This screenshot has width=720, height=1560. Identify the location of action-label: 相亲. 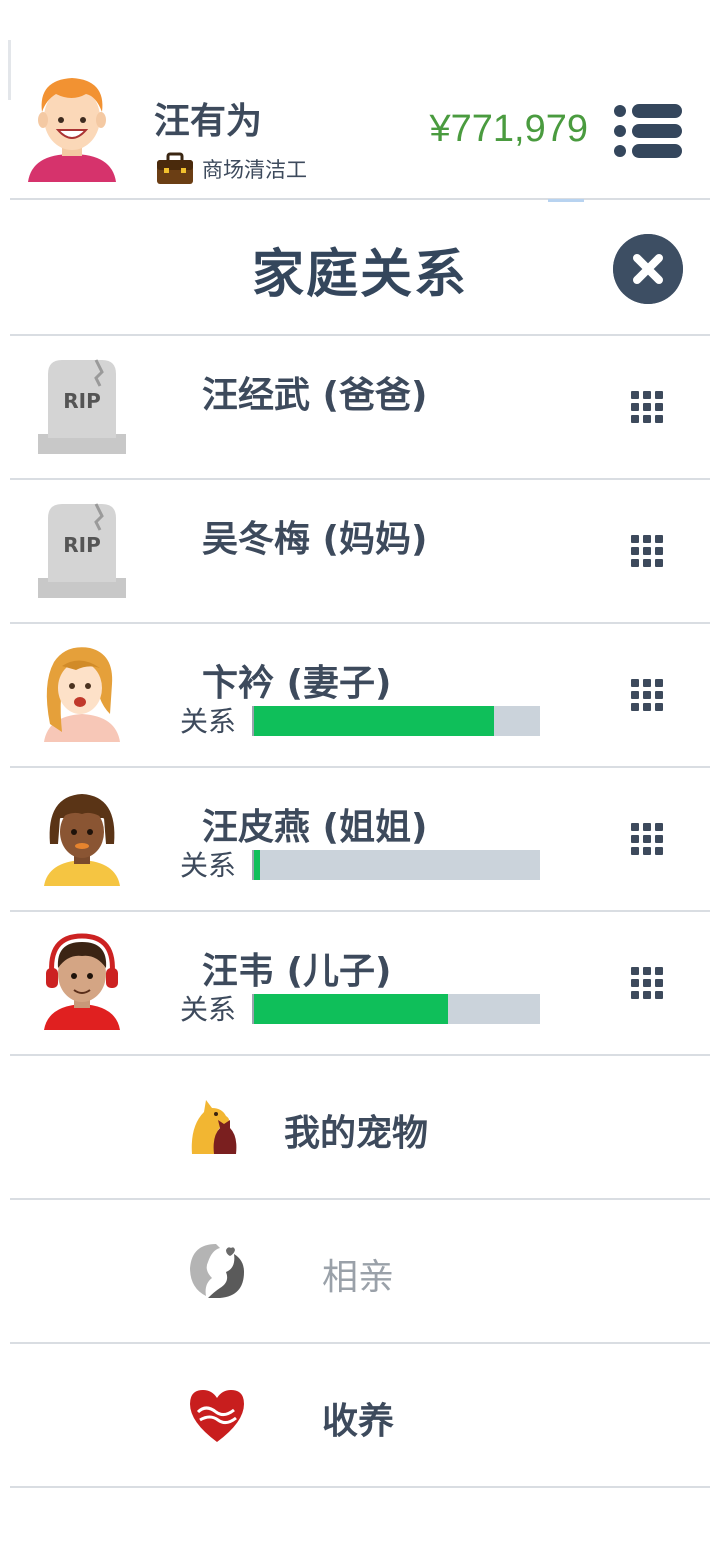
(358, 1277).